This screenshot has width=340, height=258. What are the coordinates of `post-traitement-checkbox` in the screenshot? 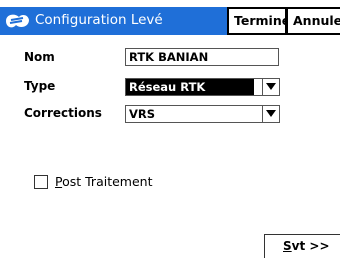 It's located at (41, 182).